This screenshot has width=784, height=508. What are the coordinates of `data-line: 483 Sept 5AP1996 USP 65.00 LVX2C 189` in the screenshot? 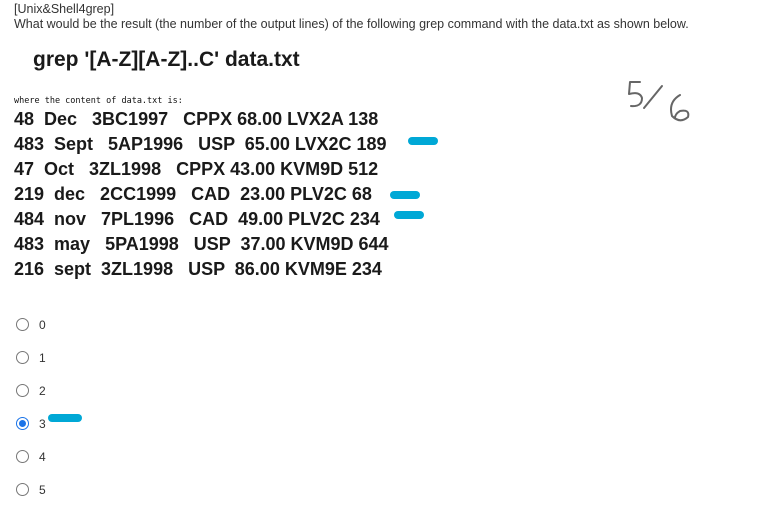 It's located at (200, 144).